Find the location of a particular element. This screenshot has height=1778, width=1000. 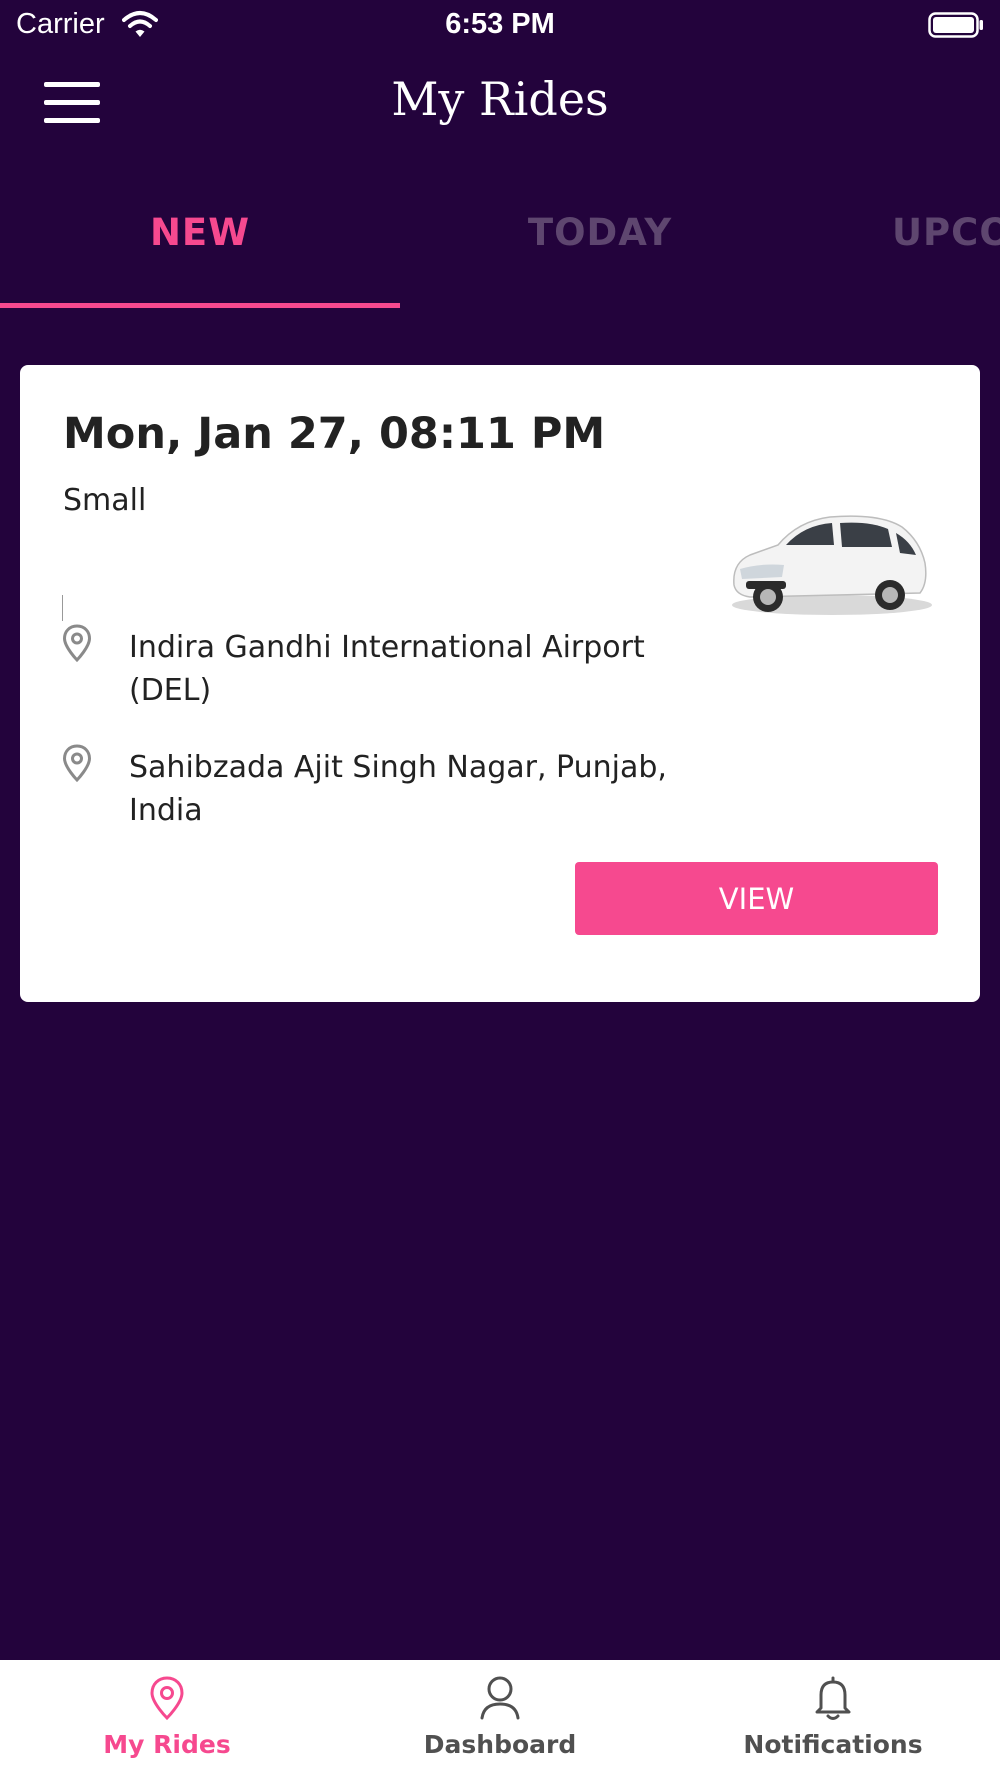

bottom-tab-notifications: Notifications is located at coordinates (833, 1719).